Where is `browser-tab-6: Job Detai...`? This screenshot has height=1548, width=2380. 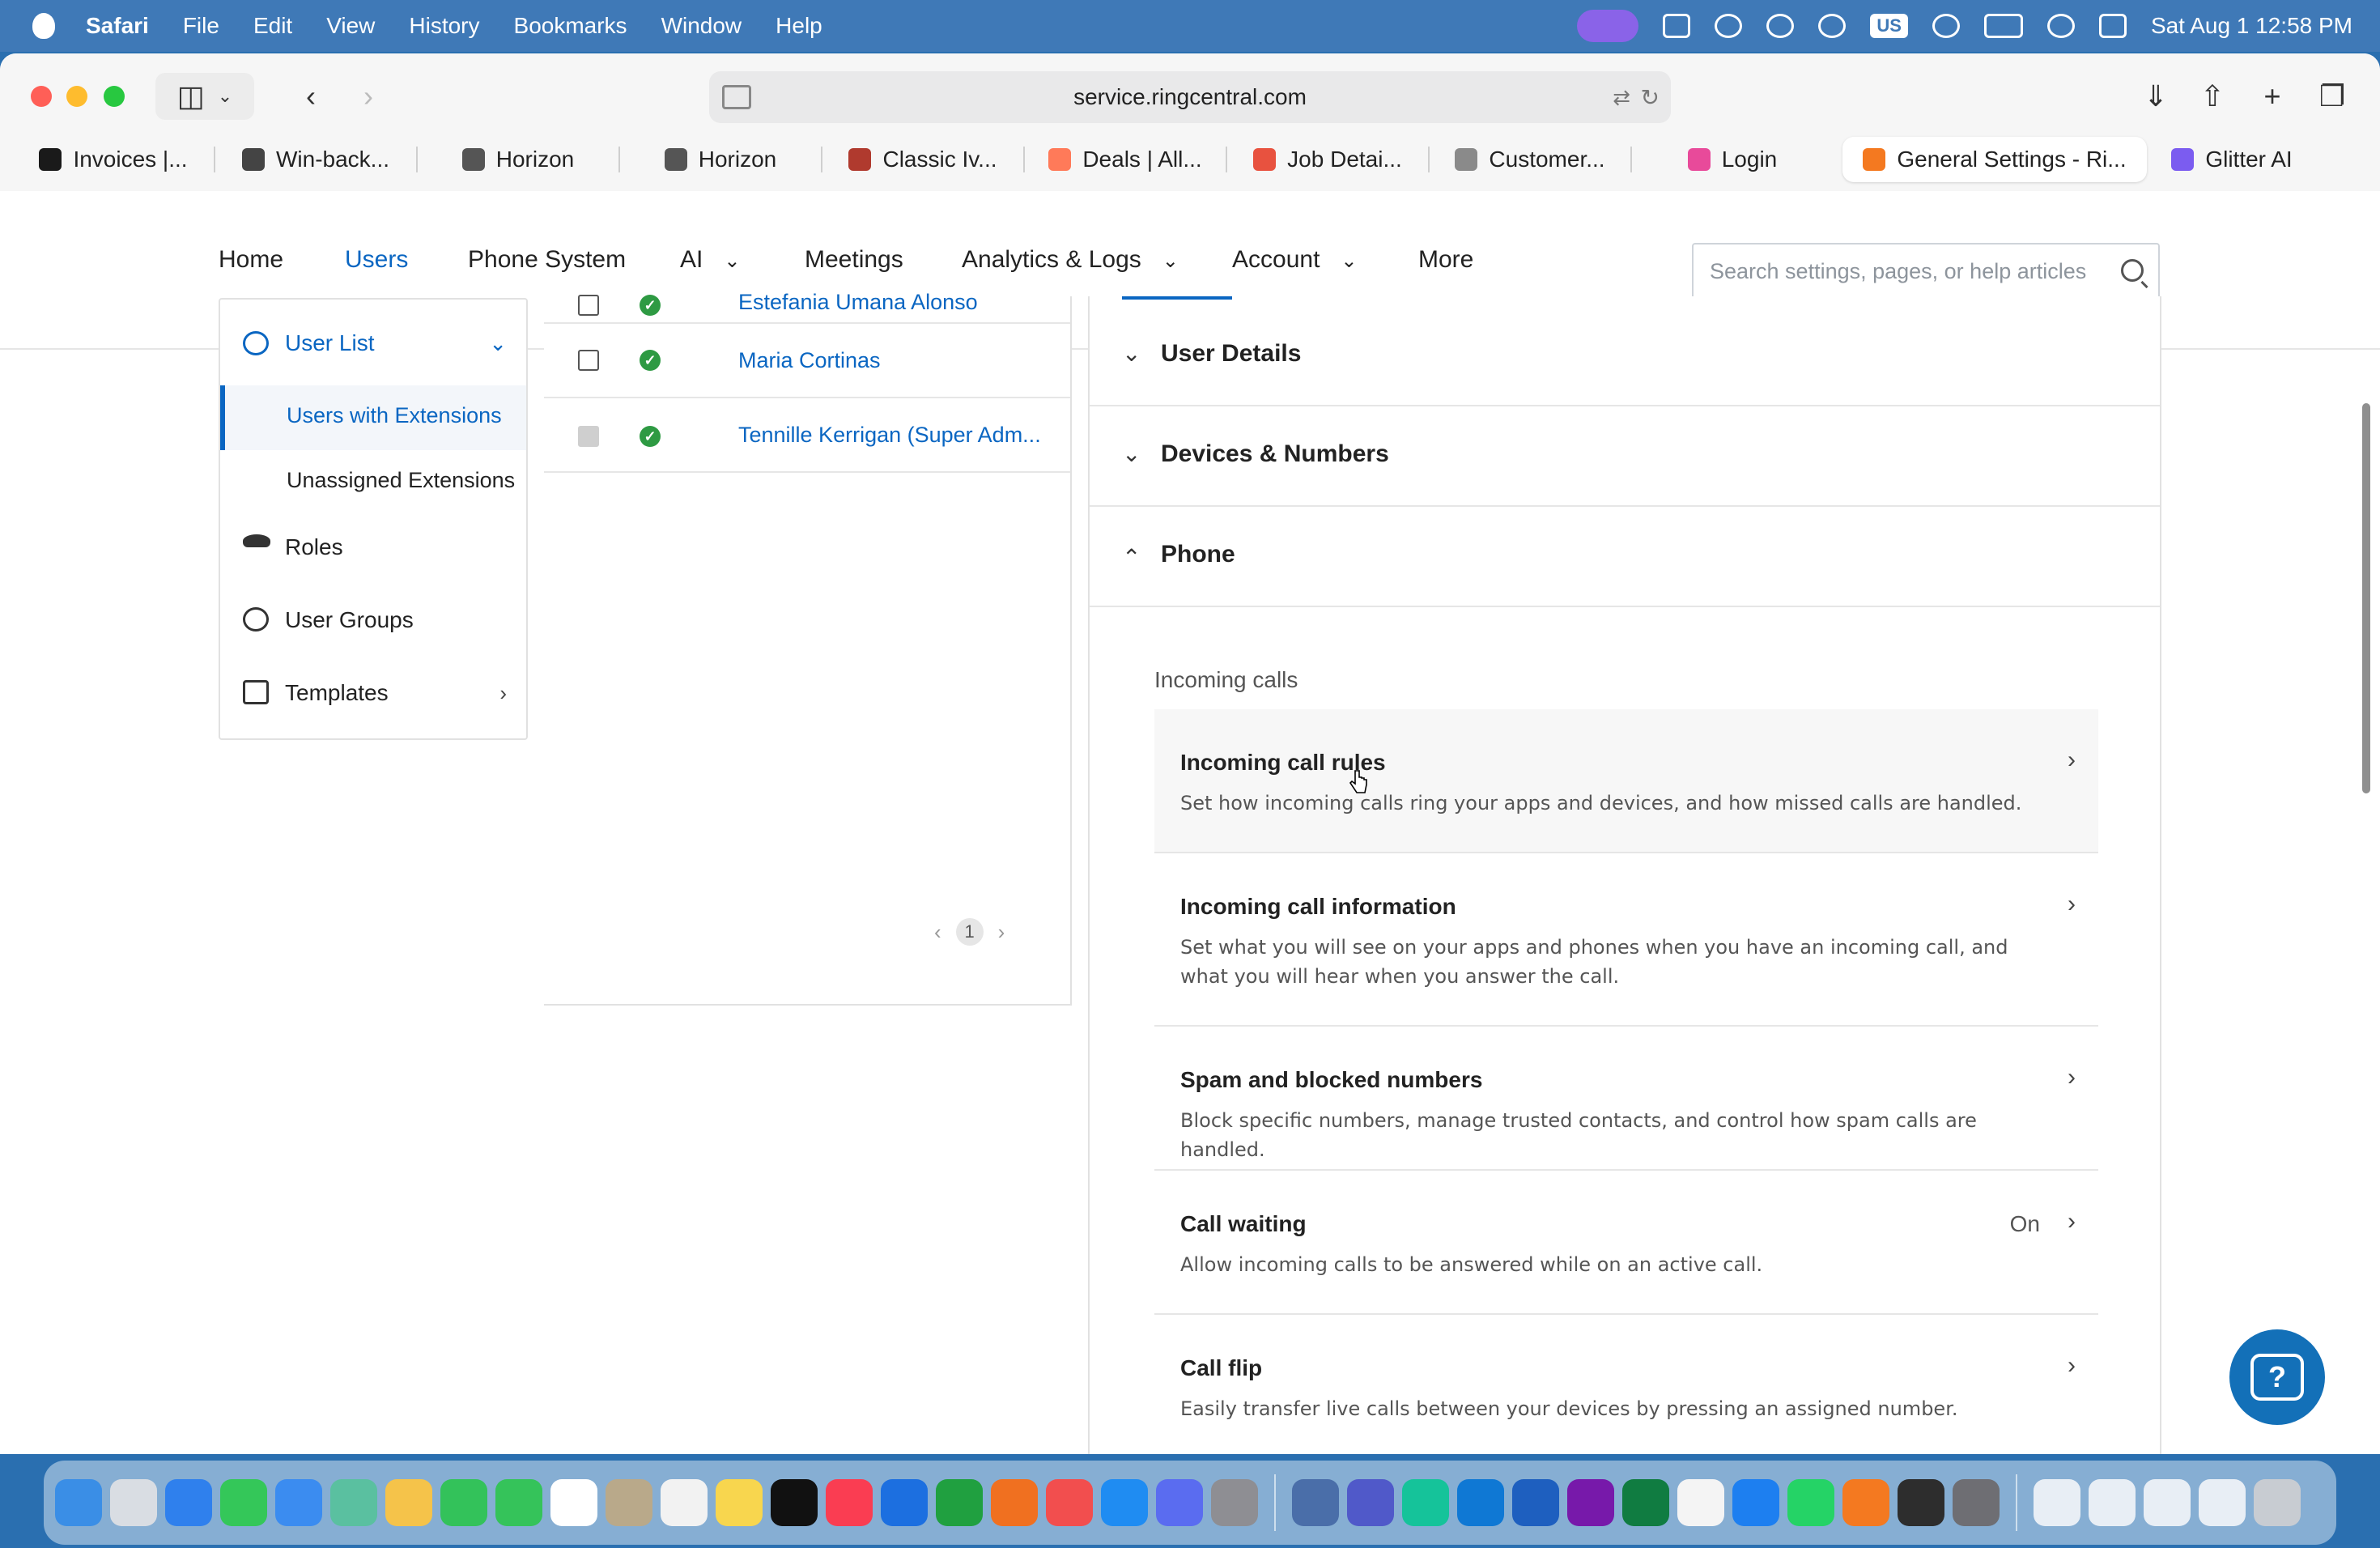 browser-tab-6: Job Detai... is located at coordinates (1328, 159).